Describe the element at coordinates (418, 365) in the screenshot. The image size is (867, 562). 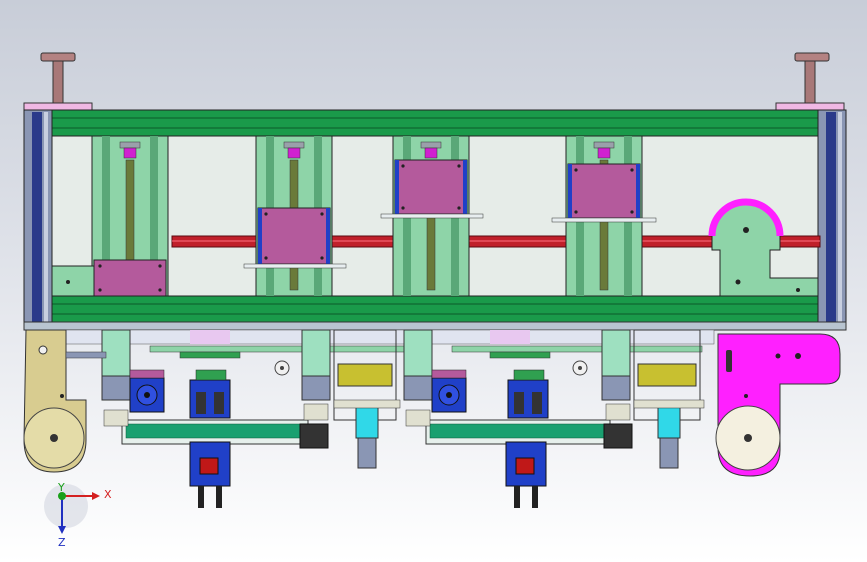
I see `lower-column-right-a` at that location.